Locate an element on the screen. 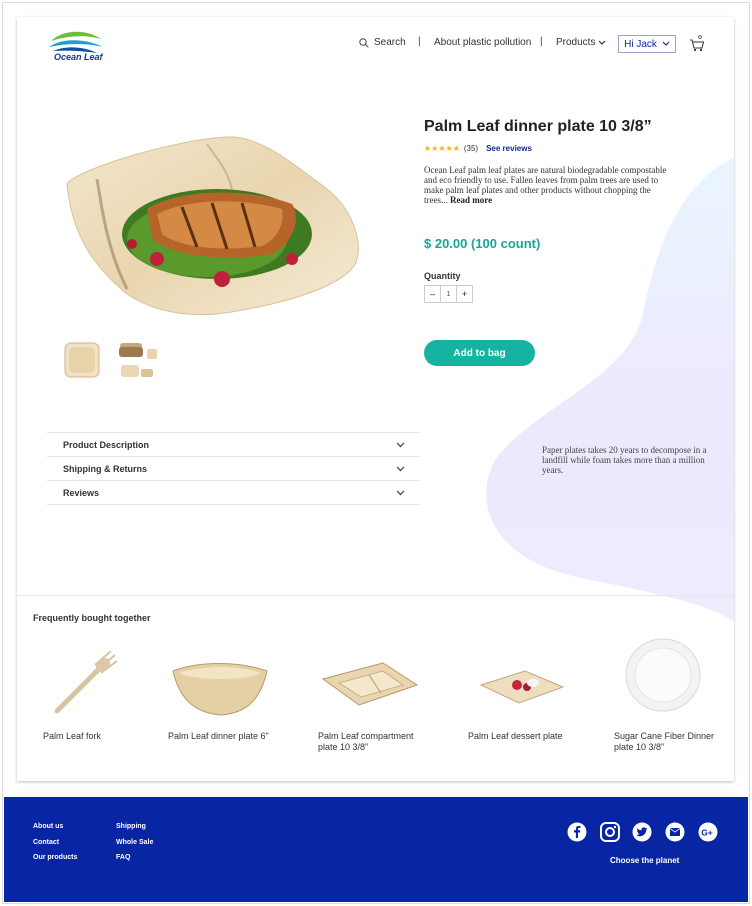 This screenshot has width=752, height=906. fork-image is located at coordinates (87, 683).